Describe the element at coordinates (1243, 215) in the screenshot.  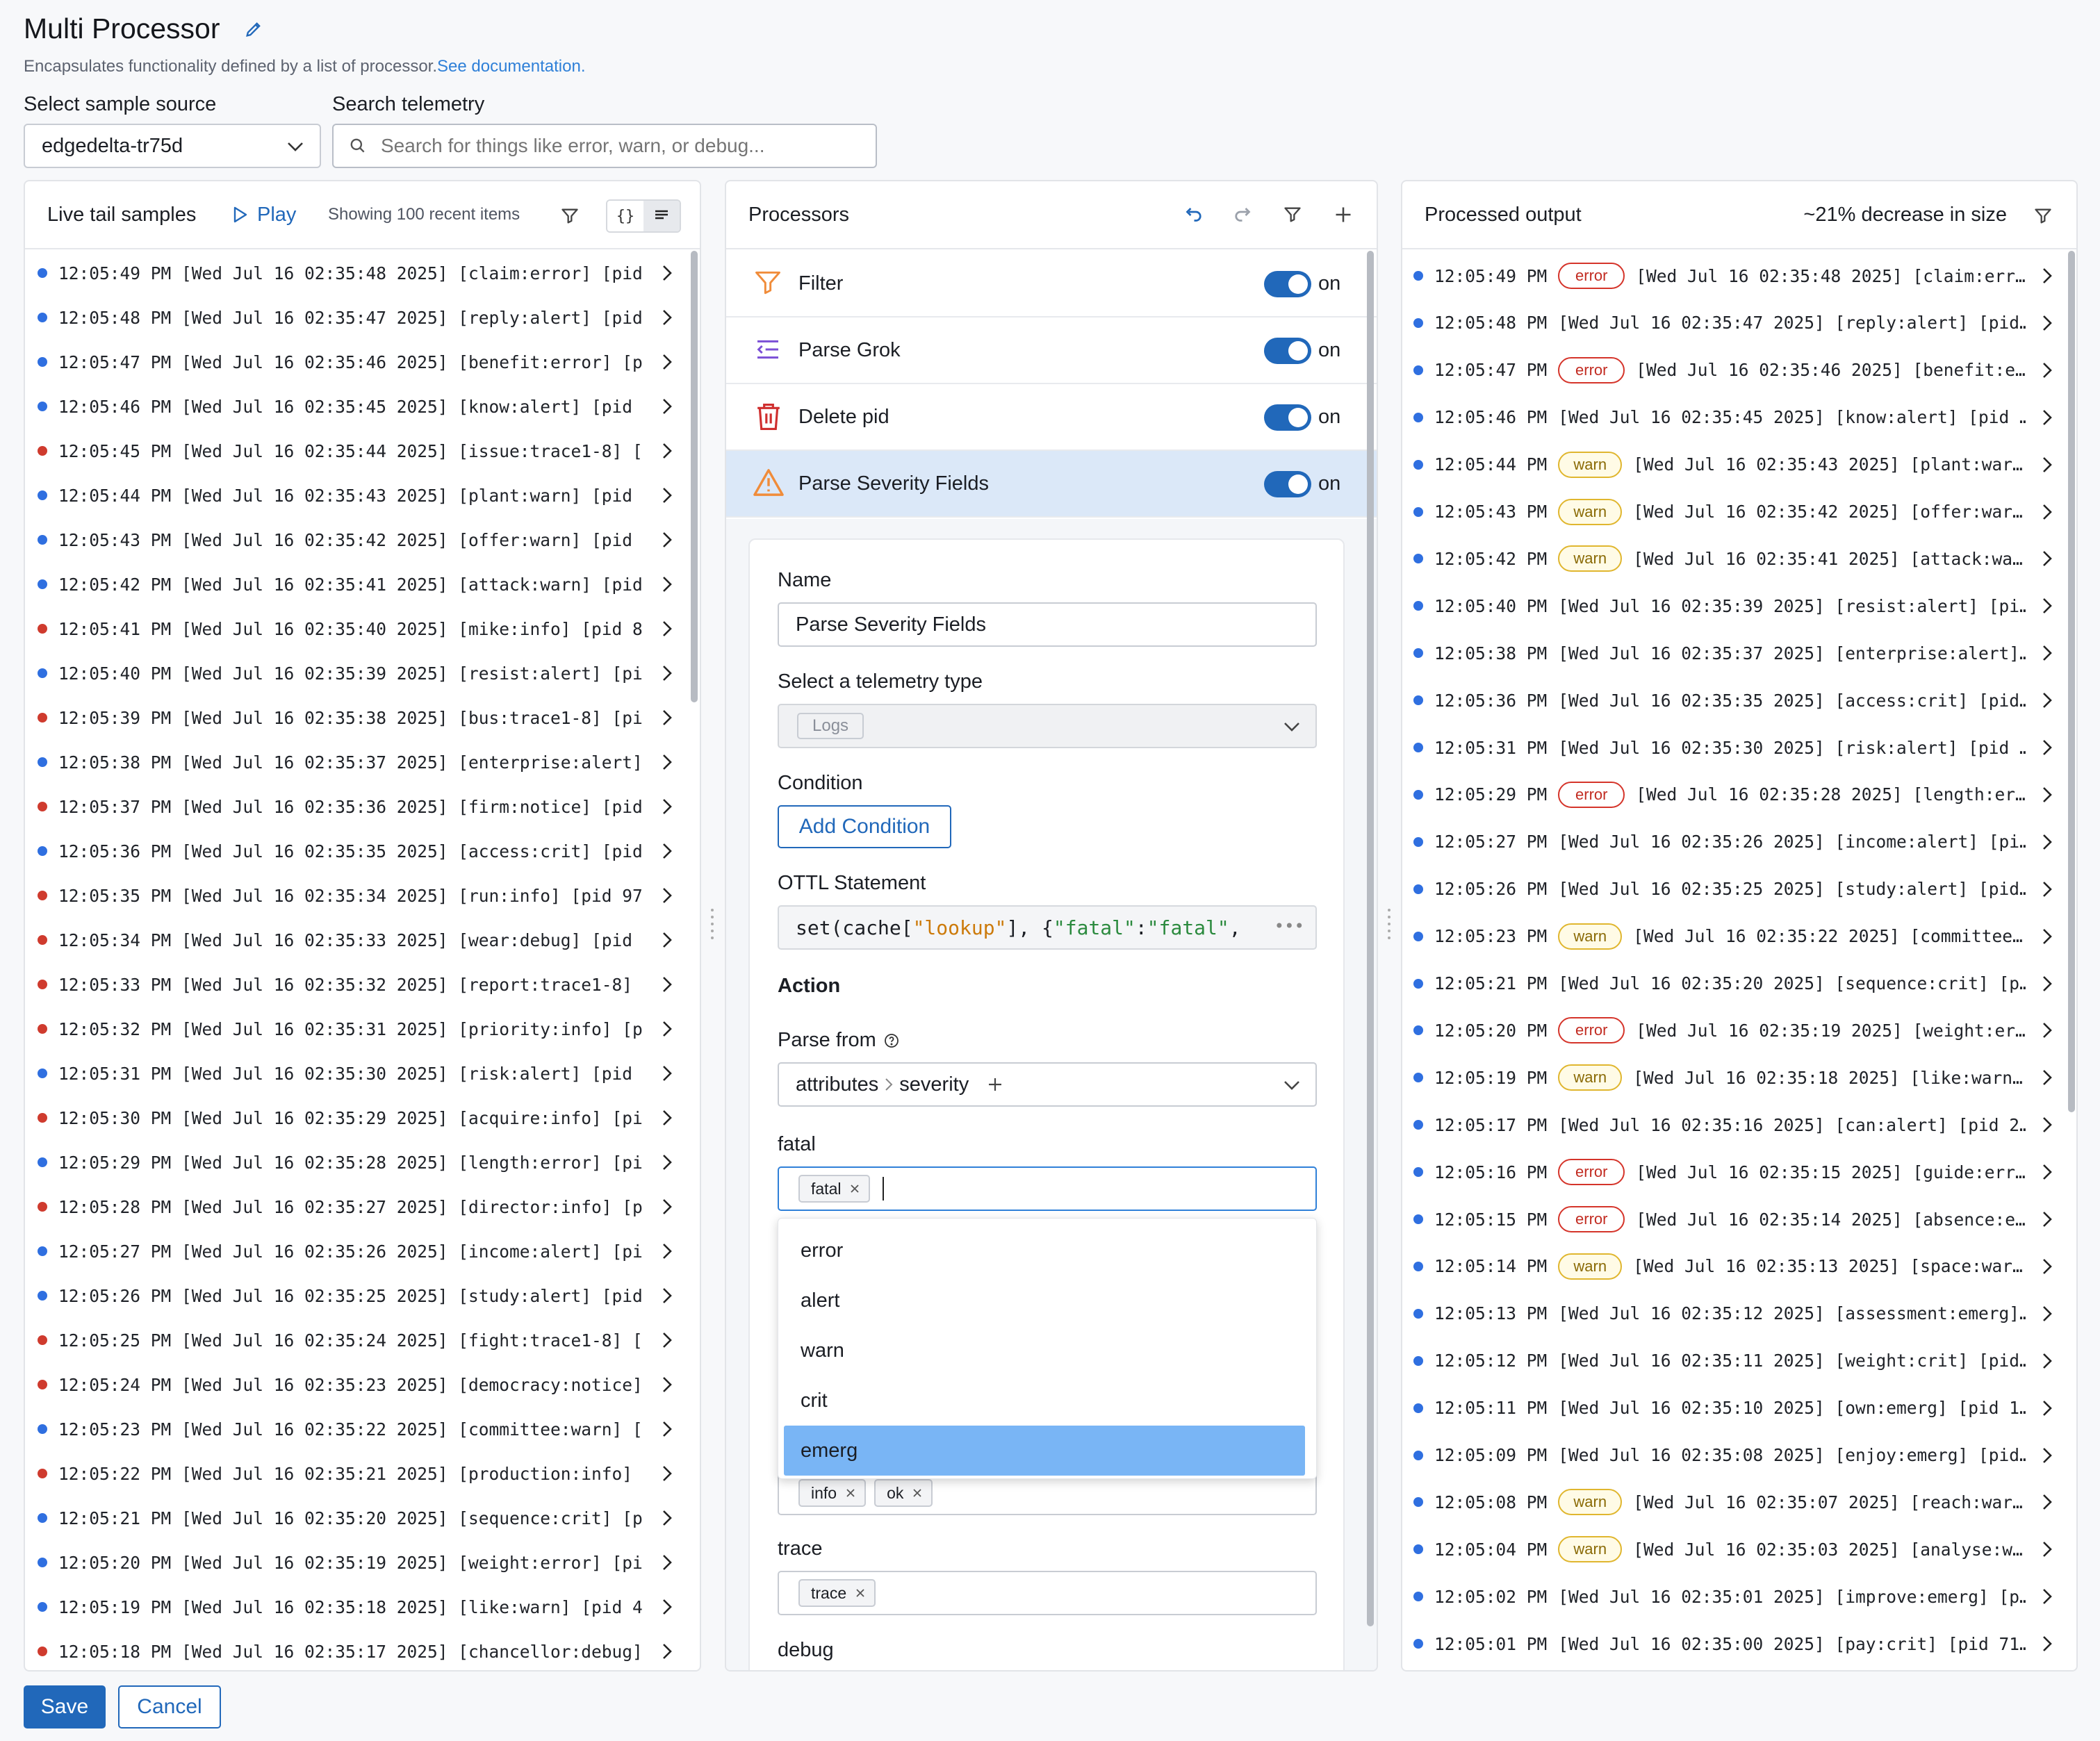
I see `redo-icon` at that location.